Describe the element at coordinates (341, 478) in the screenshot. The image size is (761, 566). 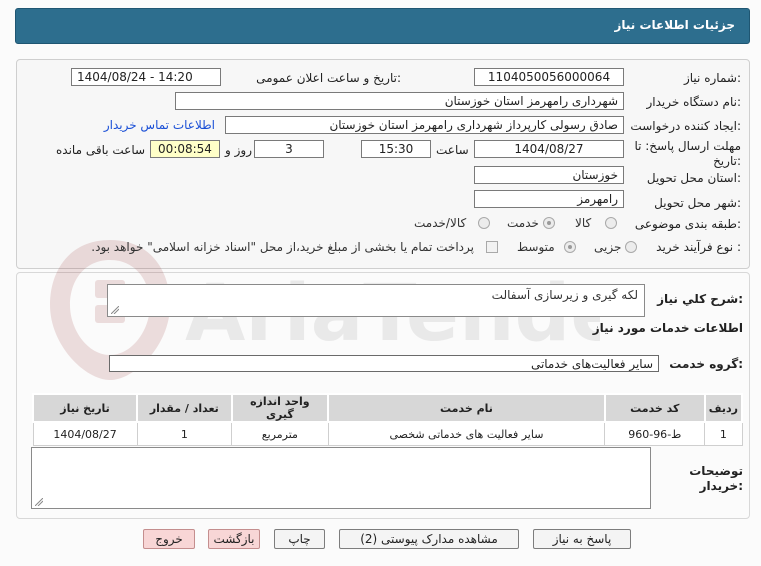
I see `buyer-notes-field` at that location.